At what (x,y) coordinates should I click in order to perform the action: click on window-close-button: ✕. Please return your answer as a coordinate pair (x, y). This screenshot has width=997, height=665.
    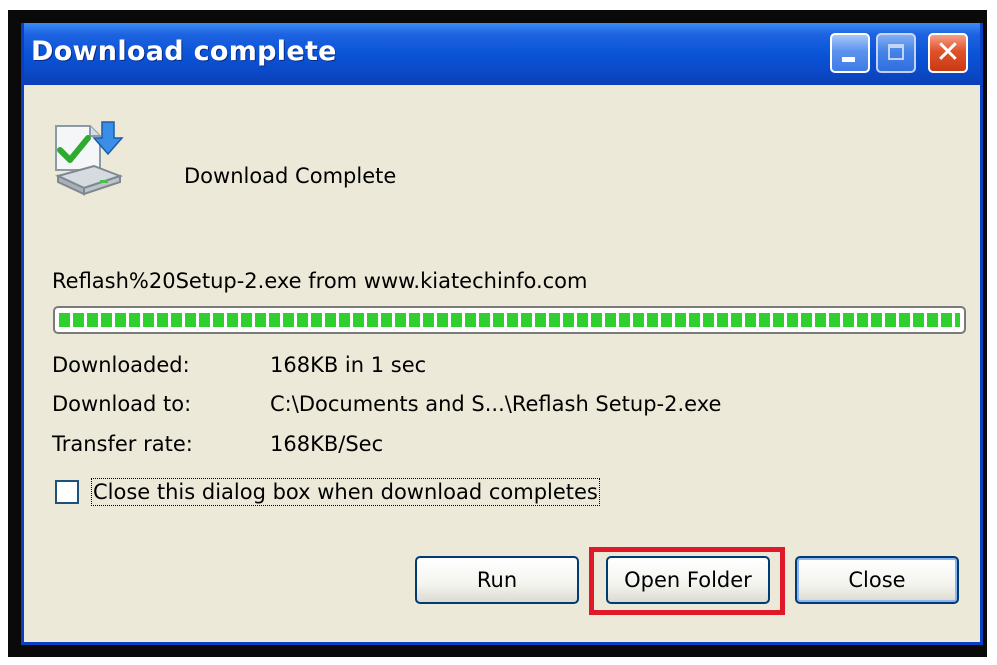
    Looking at the image, I should click on (948, 53).